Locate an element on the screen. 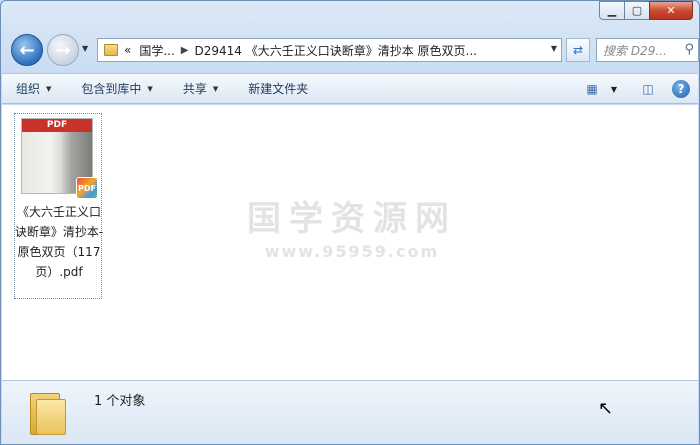 The height and width of the screenshot is (445, 700). file-name: 《大六壬正义口诀断章》清抄本-原色双页（117页）.pdf is located at coordinates (59, 242).